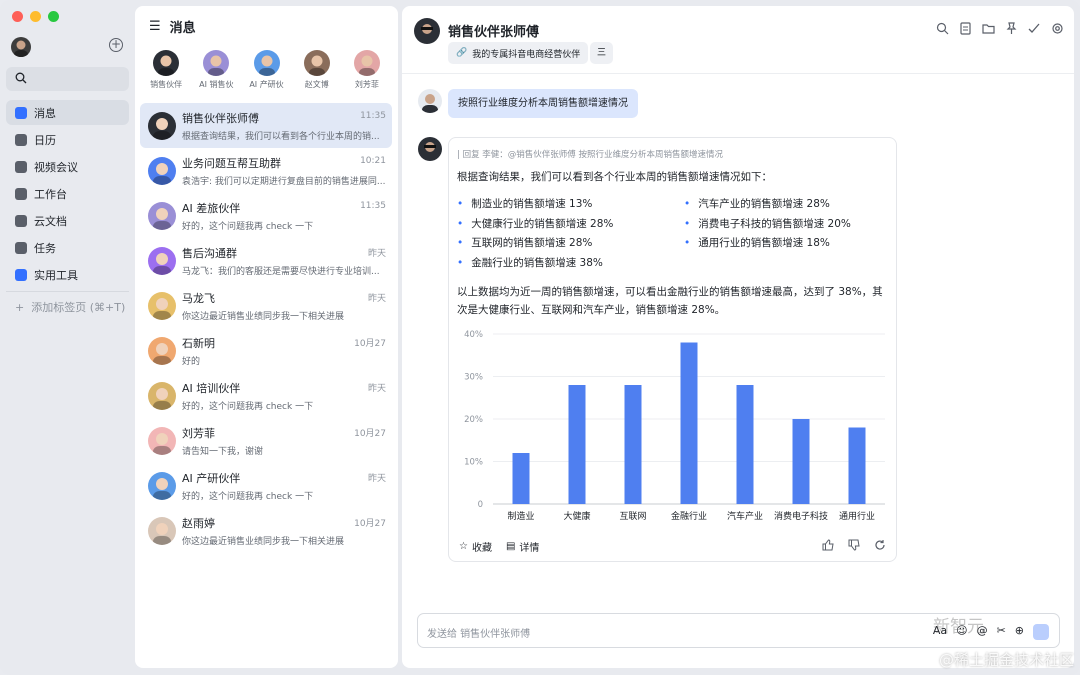 This screenshot has width=1080, height=675. I want to click on nav-item-4: 云文档, so click(67, 220).